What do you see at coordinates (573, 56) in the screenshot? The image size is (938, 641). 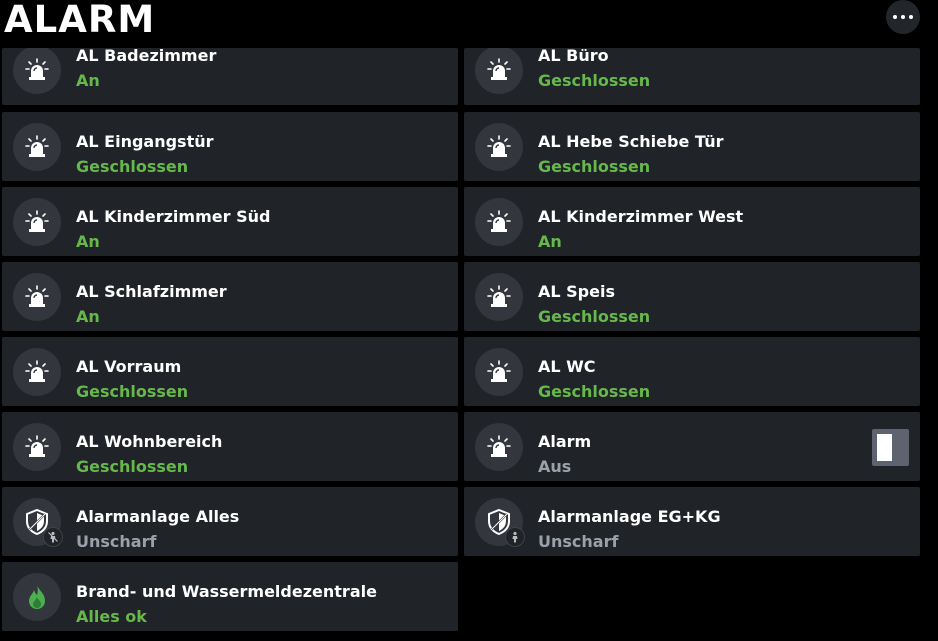 I see `device-name: AL Büro` at bounding box center [573, 56].